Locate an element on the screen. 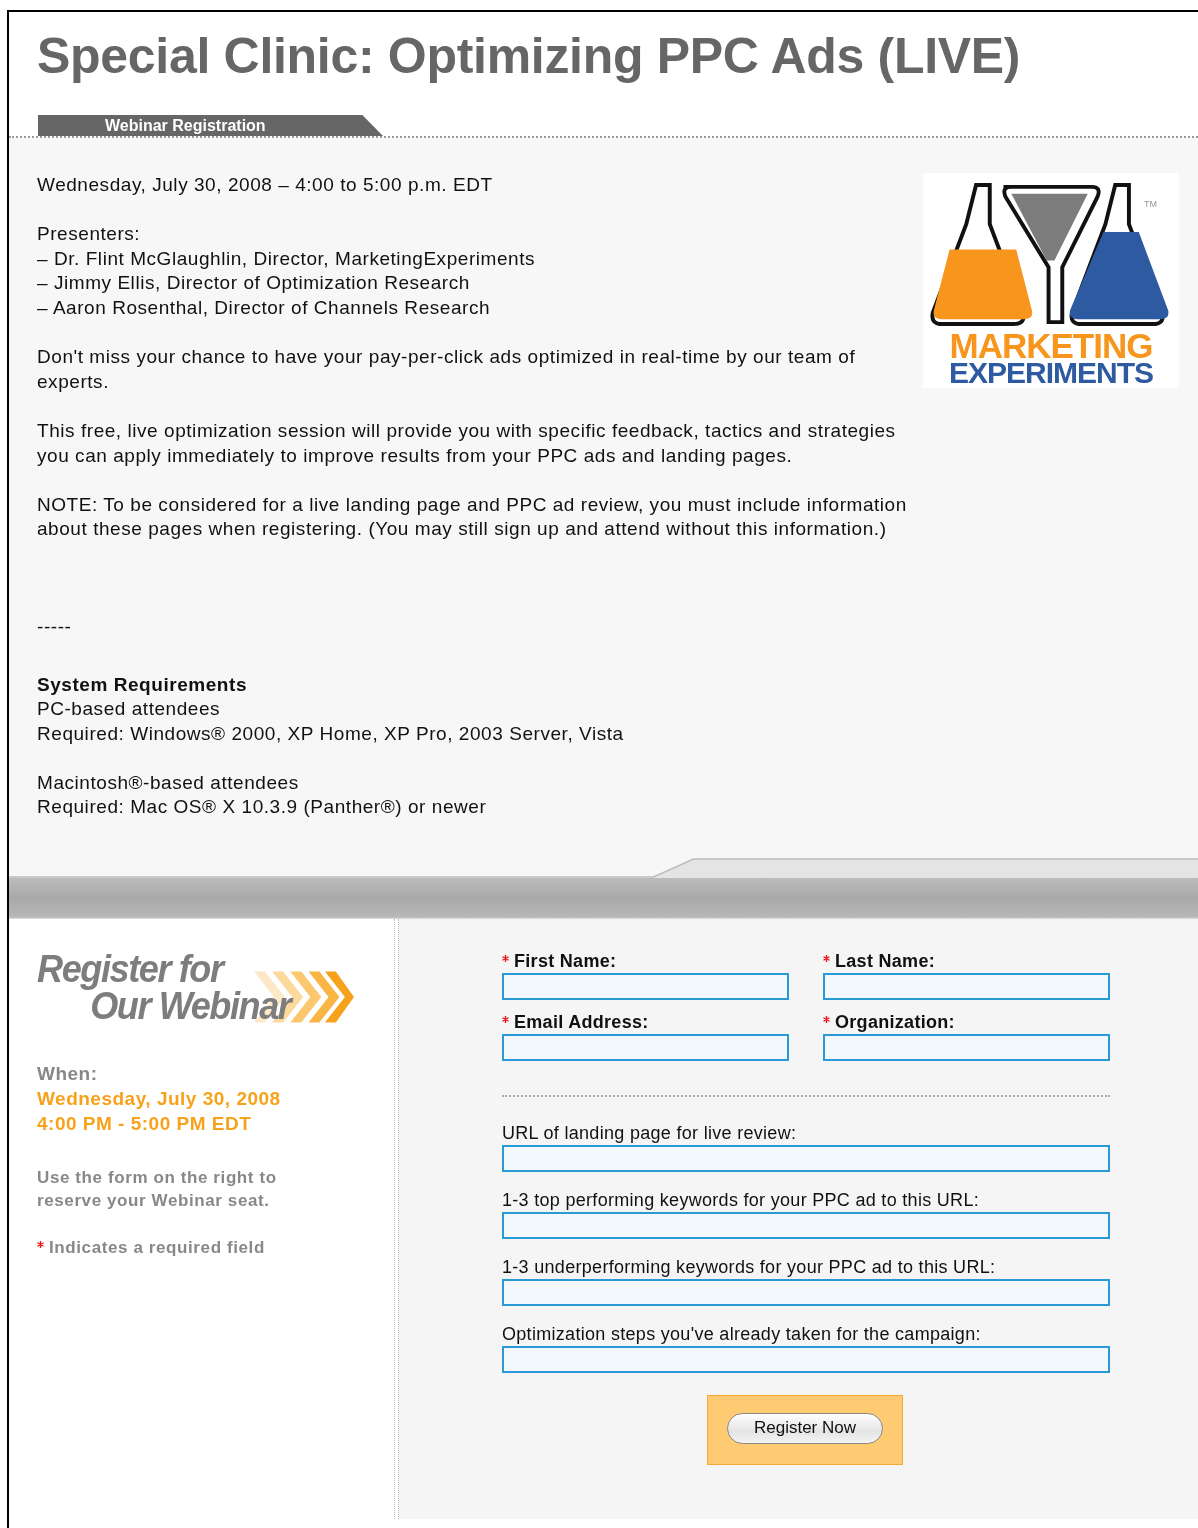  field-label: Optimization steps you've already taken for the campaign: is located at coordinates (741, 1335).